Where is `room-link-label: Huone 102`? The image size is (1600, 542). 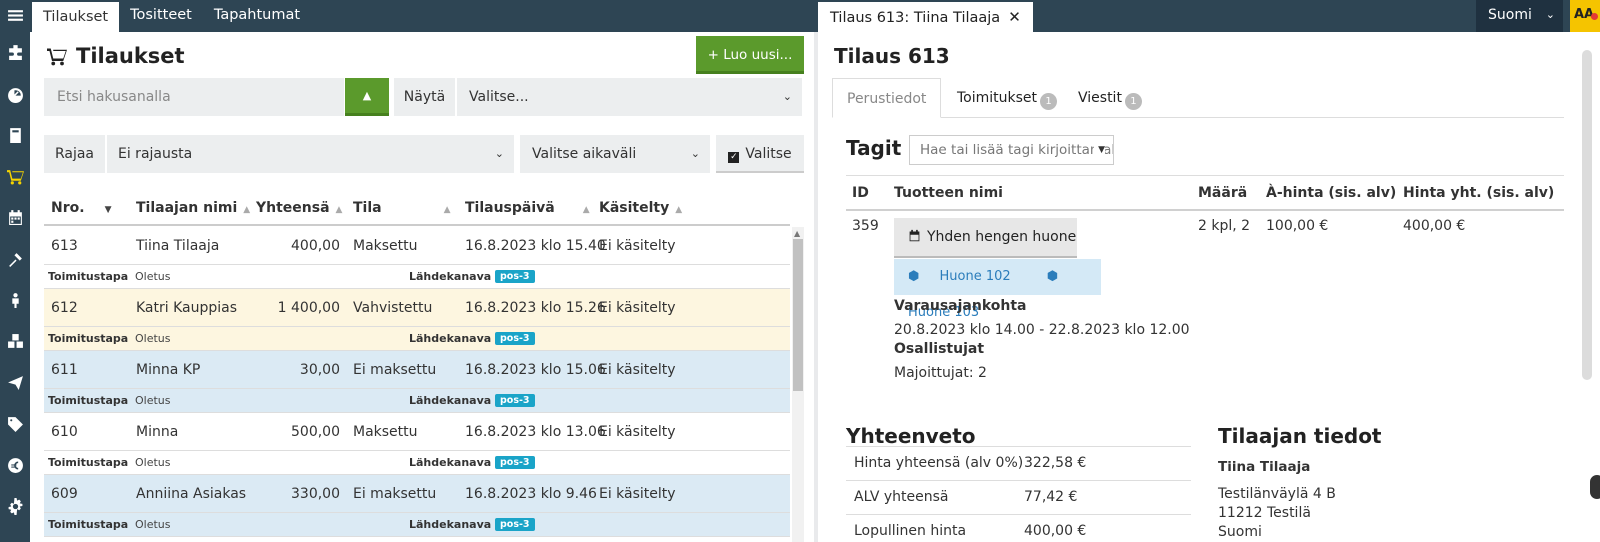 room-link-label: Huone 102 is located at coordinates (975, 276).